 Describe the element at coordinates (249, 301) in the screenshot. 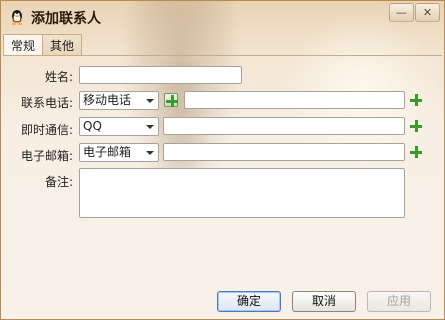

I see `ok-button: 确定` at that location.